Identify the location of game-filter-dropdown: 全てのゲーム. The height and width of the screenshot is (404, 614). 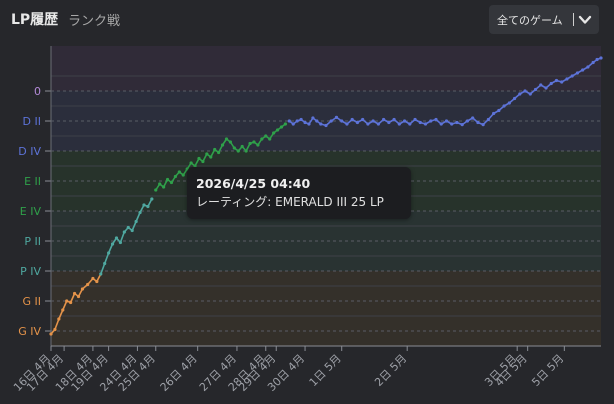
(544, 19).